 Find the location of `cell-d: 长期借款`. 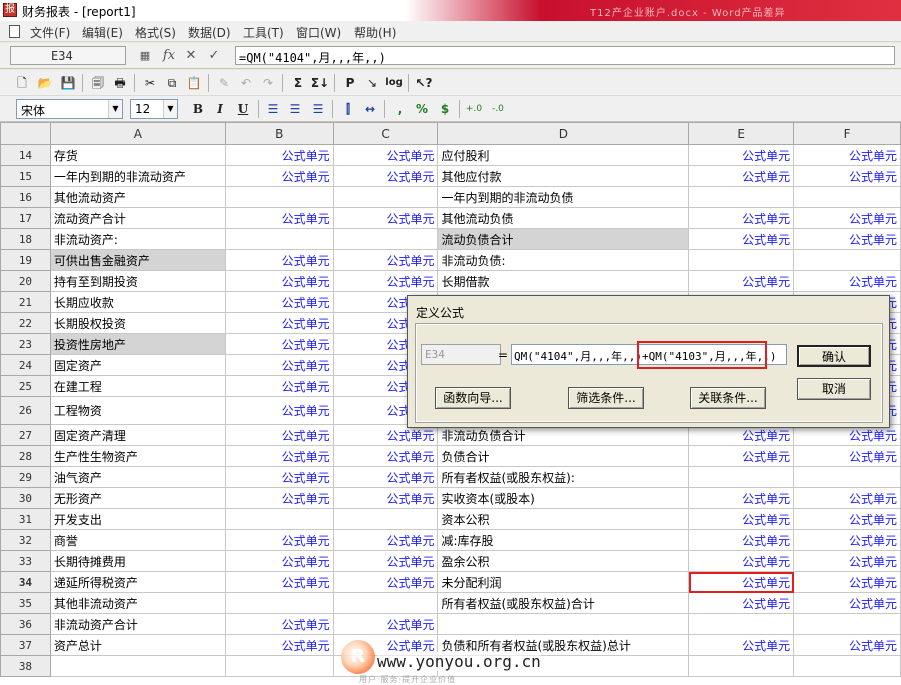

cell-d: 长期借款 is located at coordinates (563, 281).